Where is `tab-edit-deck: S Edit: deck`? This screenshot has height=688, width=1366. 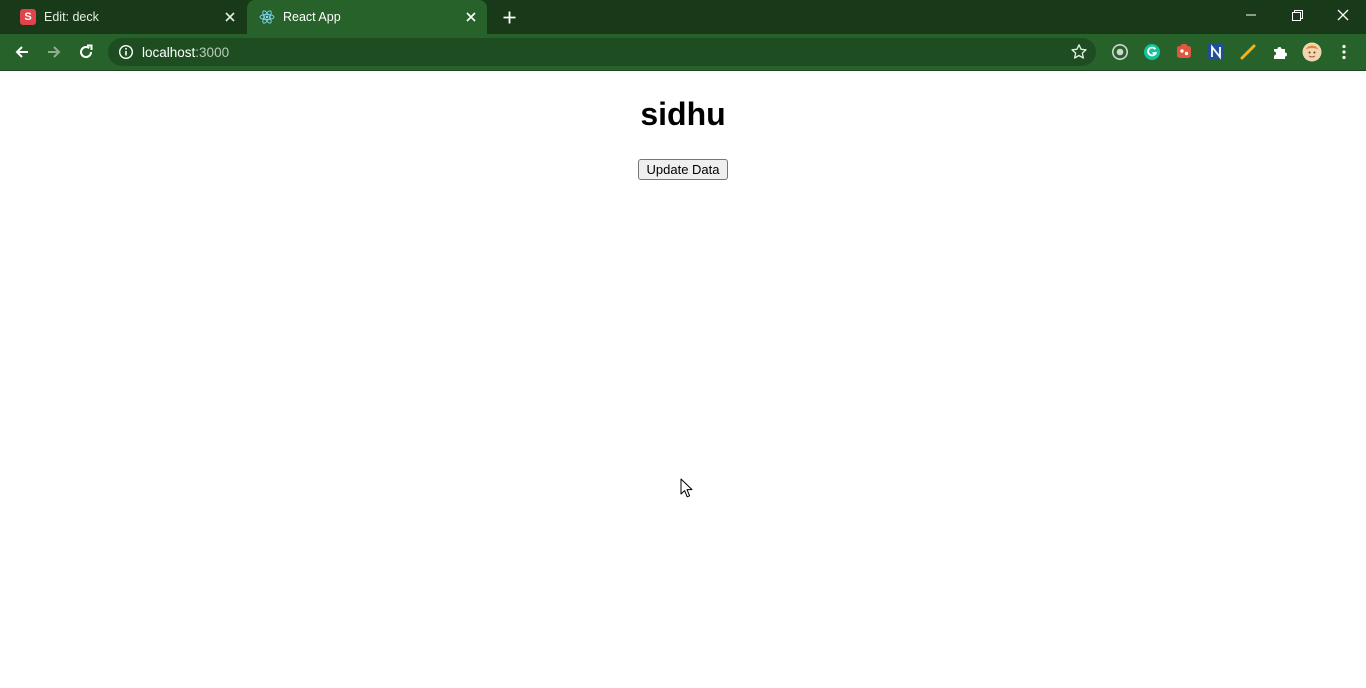
tab-edit-deck: S Edit: deck is located at coordinates (127, 17).